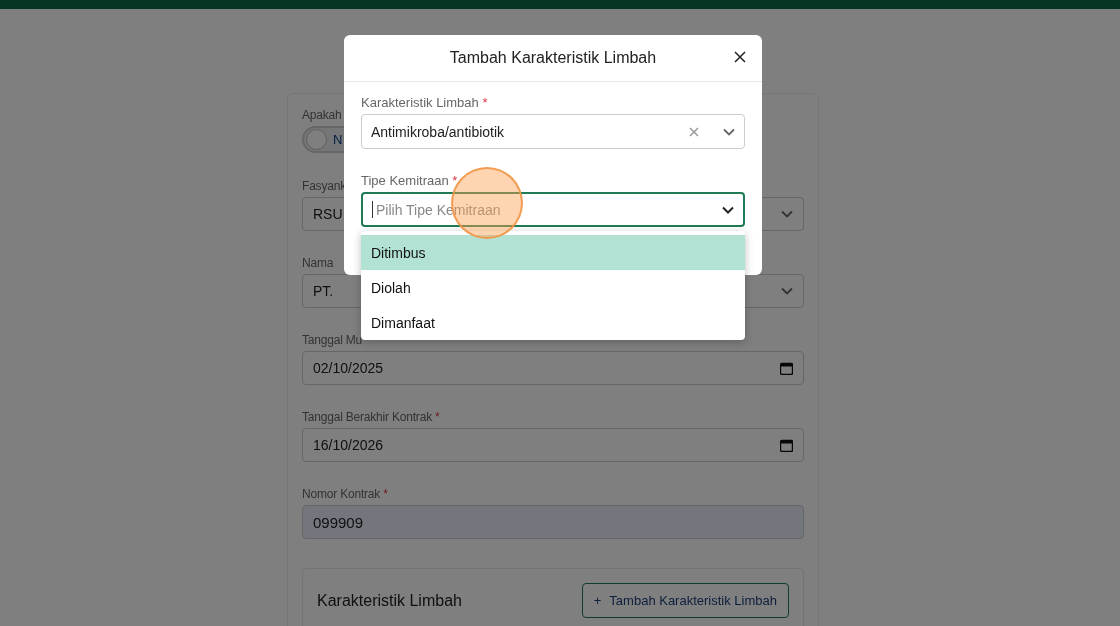  I want to click on field-label: Nama, so click(318, 263).